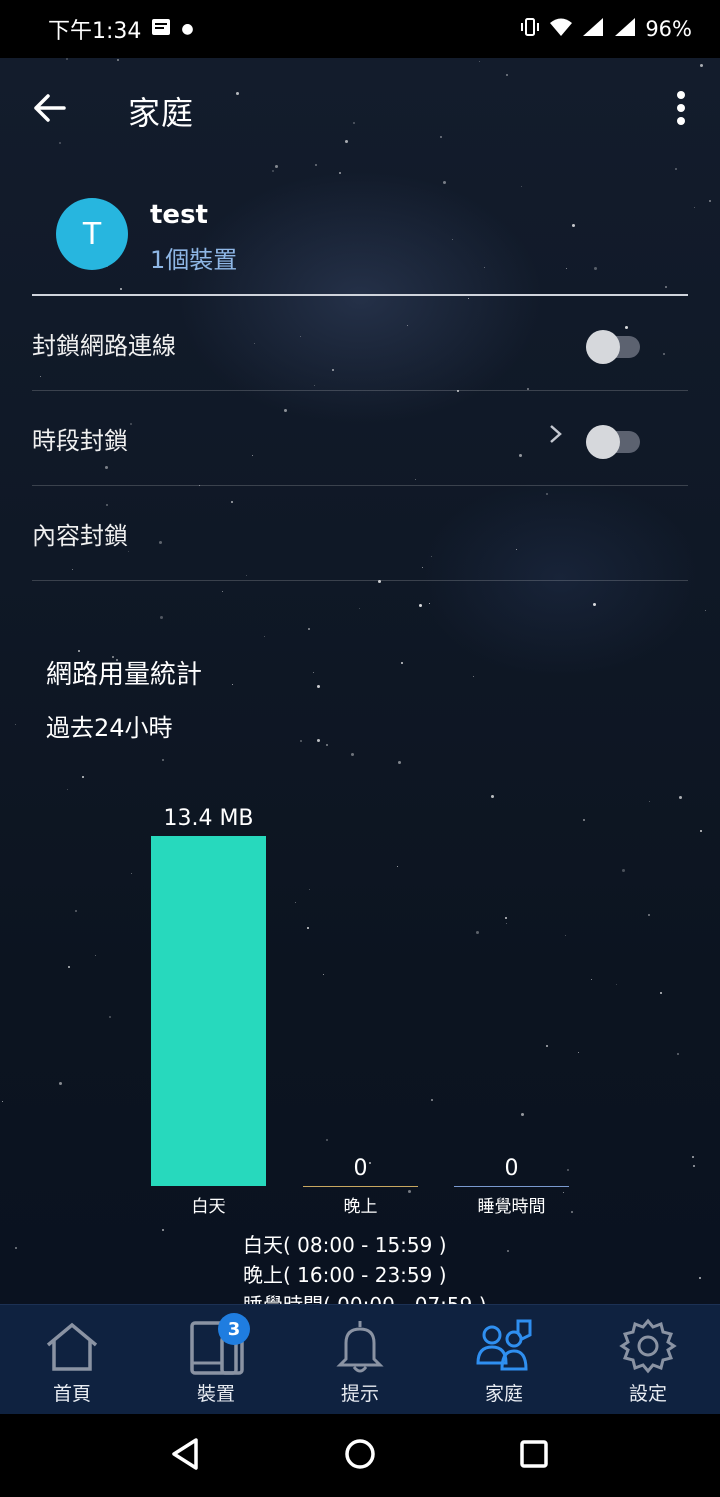 The height and width of the screenshot is (1497, 720). I want to click on back-button, so click(50, 108).